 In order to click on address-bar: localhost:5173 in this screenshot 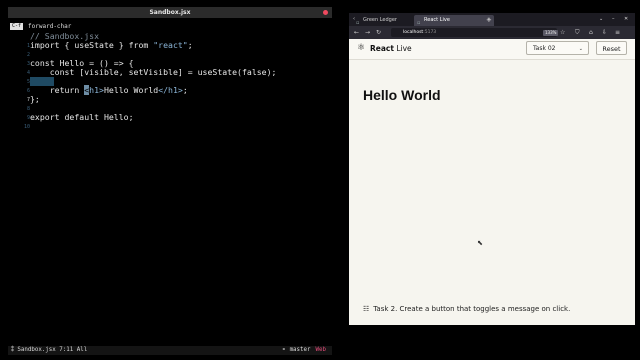, I will do `click(474, 32)`.